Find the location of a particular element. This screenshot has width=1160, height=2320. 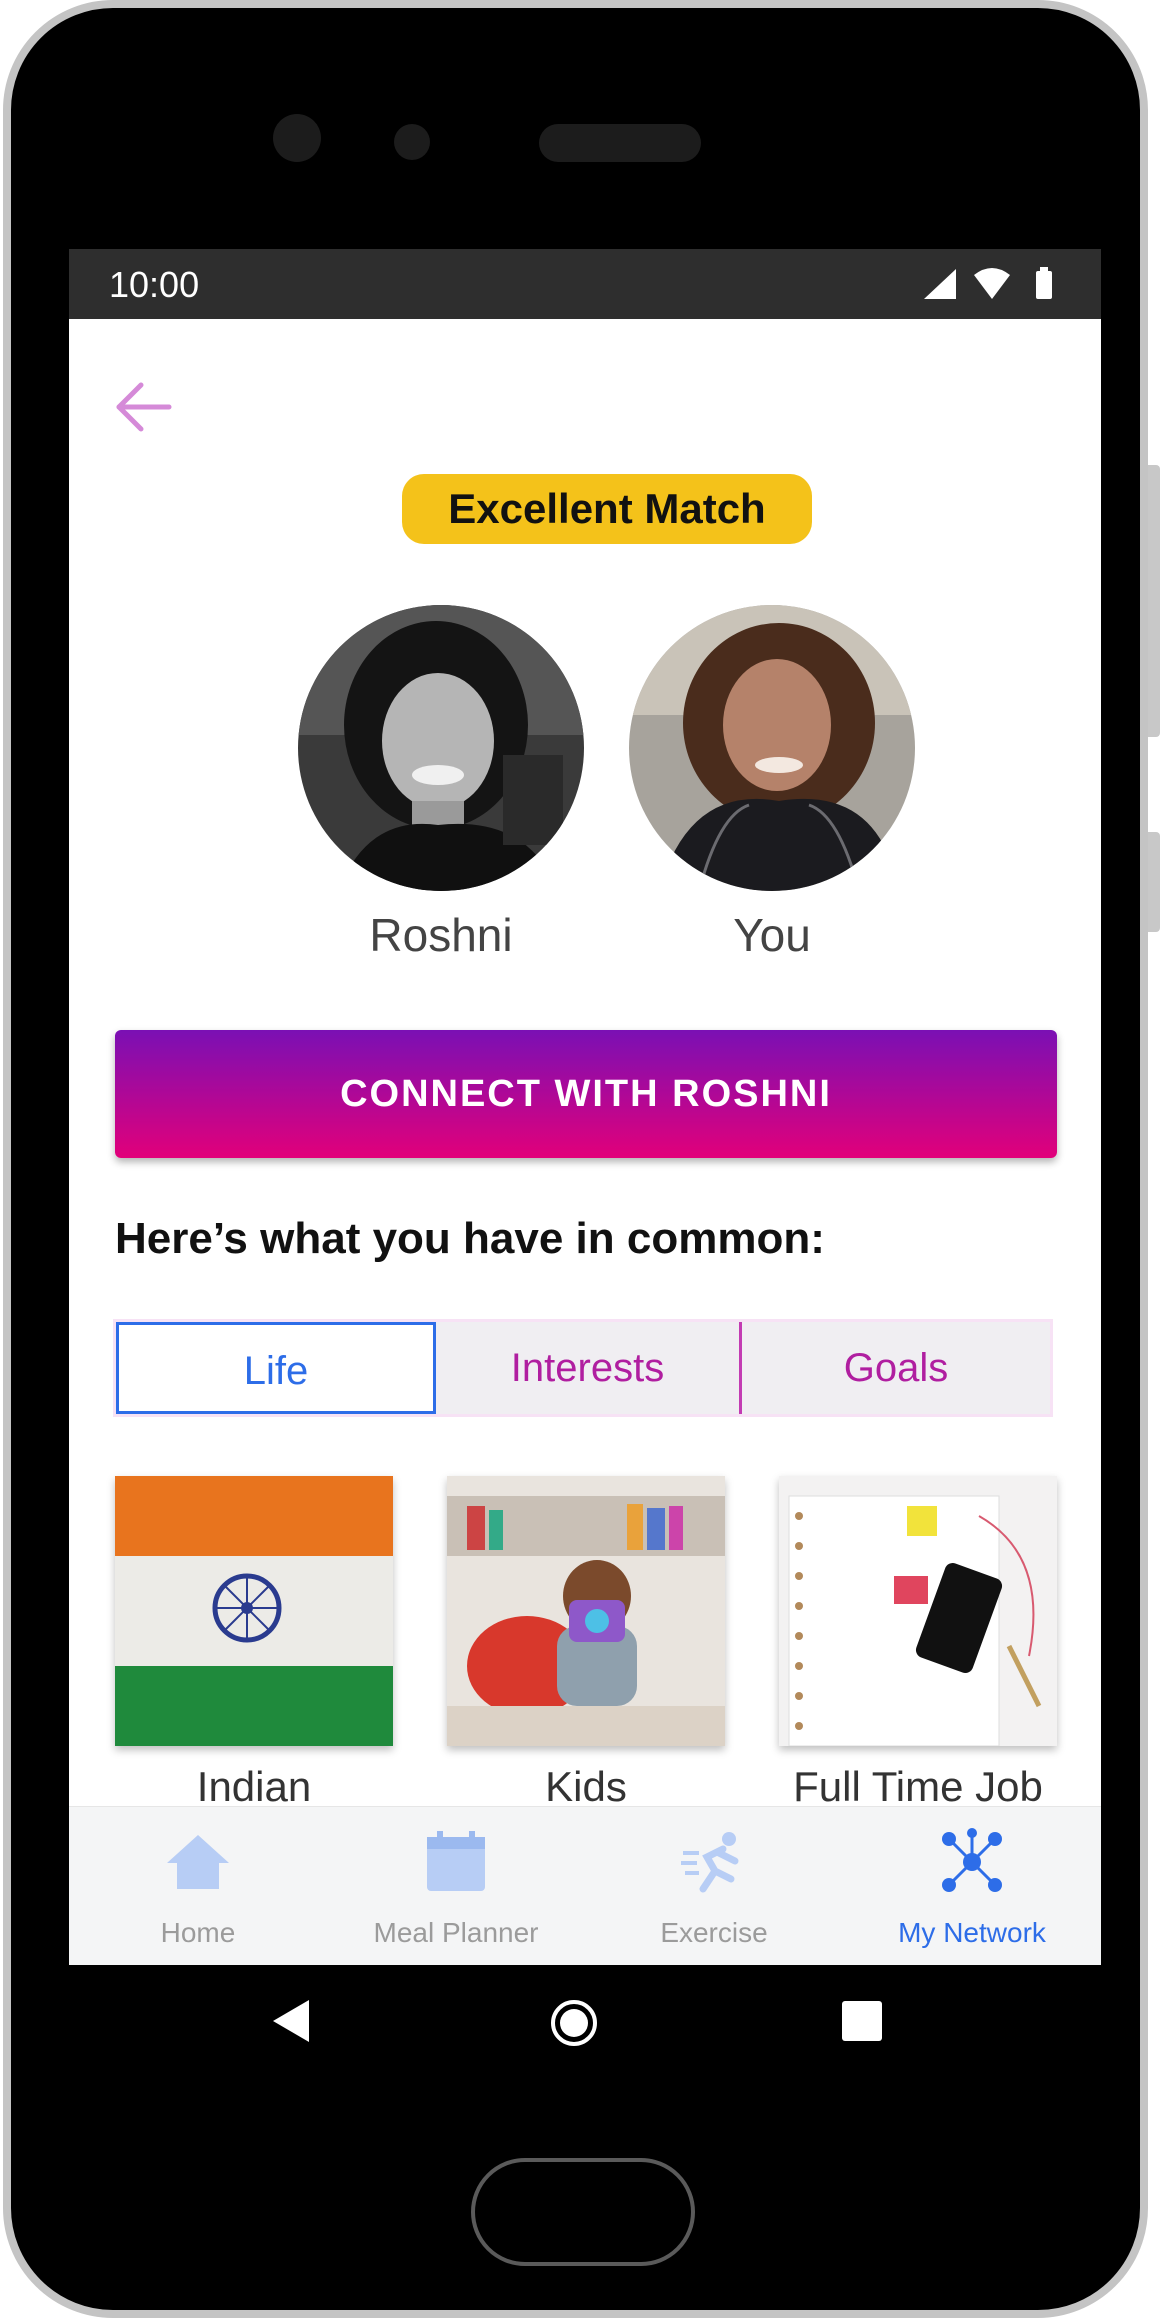

card-full-time-job is located at coordinates (918, 1611).